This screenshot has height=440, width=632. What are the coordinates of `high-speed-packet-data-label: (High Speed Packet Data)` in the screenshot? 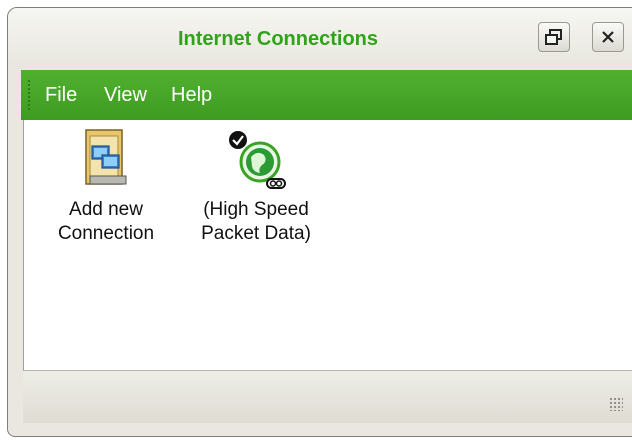 It's located at (256, 221).